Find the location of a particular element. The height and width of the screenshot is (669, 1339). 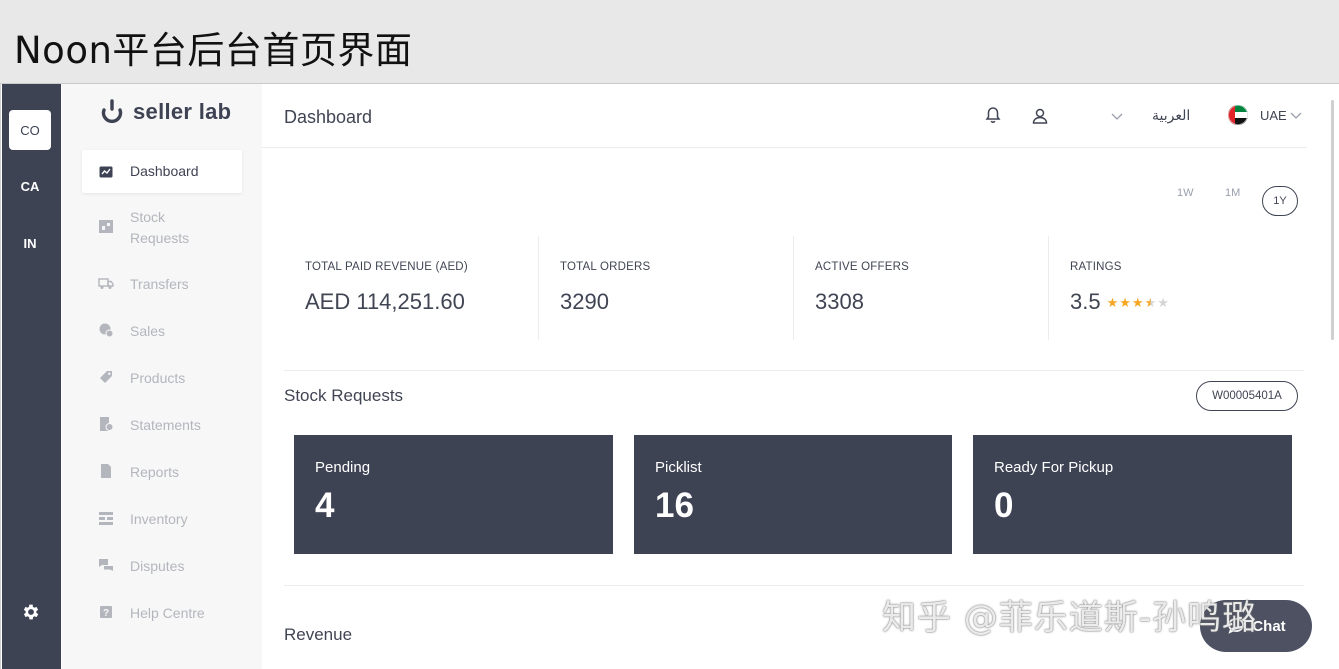

range-1y: 1Y is located at coordinates (1280, 201).